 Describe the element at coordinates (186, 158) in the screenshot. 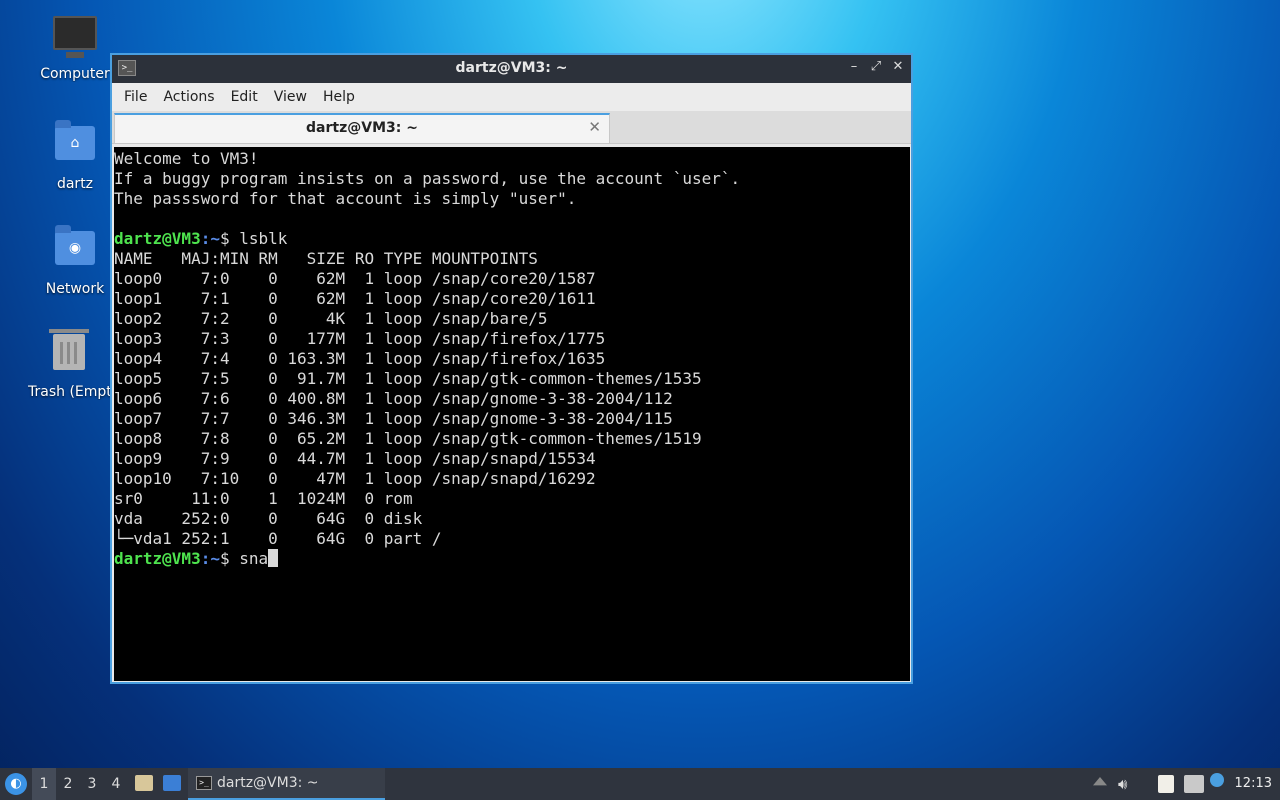

I see `welcome-line: Welcome to VM3!` at that location.